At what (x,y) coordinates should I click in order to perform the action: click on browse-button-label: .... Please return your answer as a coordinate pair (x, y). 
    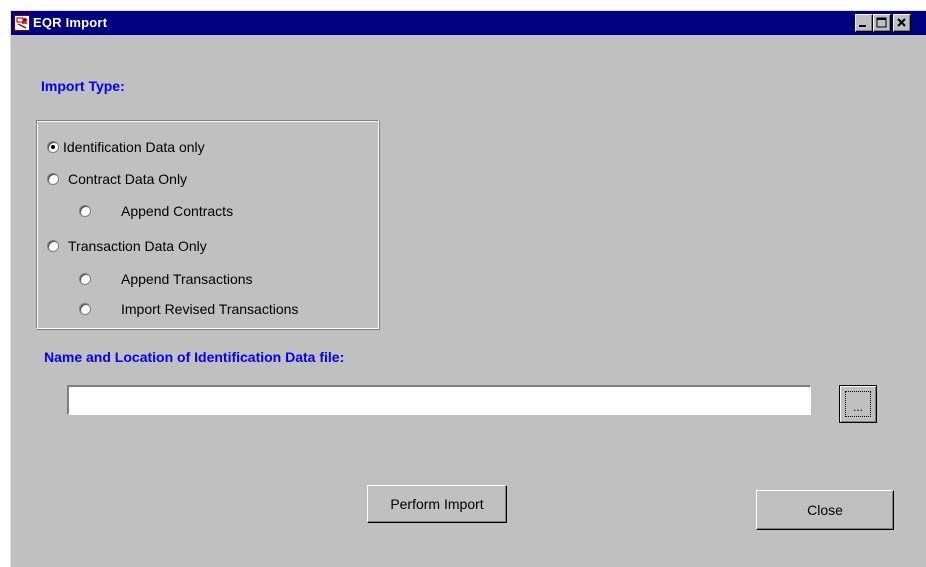
    Looking at the image, I should click on (858, 404).